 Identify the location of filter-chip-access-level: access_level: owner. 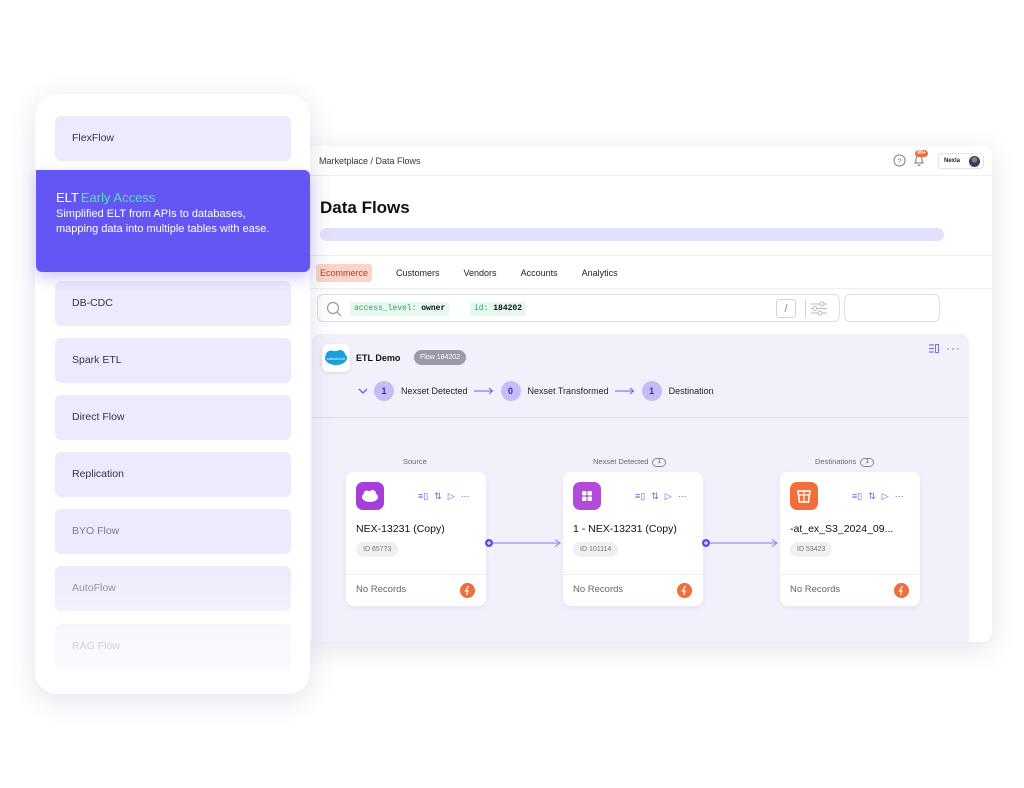
(400, 309).